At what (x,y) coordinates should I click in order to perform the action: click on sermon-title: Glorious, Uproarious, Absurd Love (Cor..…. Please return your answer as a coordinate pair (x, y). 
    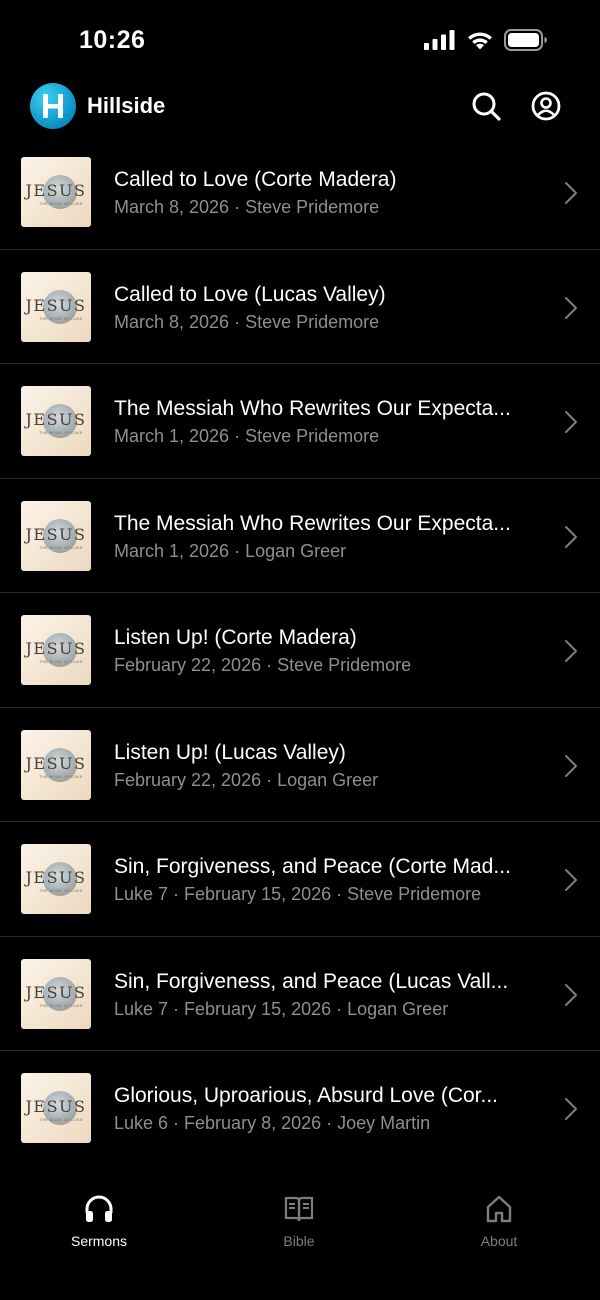
    Looking at the image, I should click on (306, 1095).